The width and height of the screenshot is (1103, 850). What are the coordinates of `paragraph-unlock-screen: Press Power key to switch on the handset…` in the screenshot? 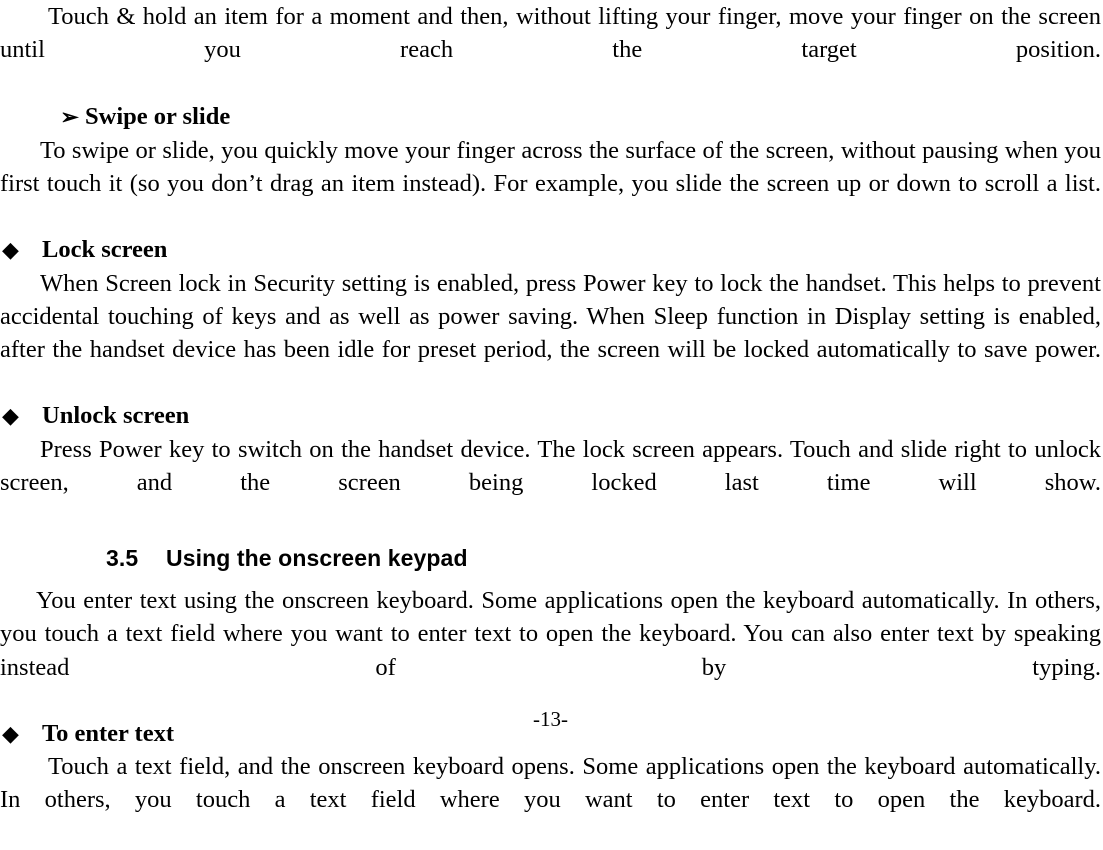 It's located at (550, 465).